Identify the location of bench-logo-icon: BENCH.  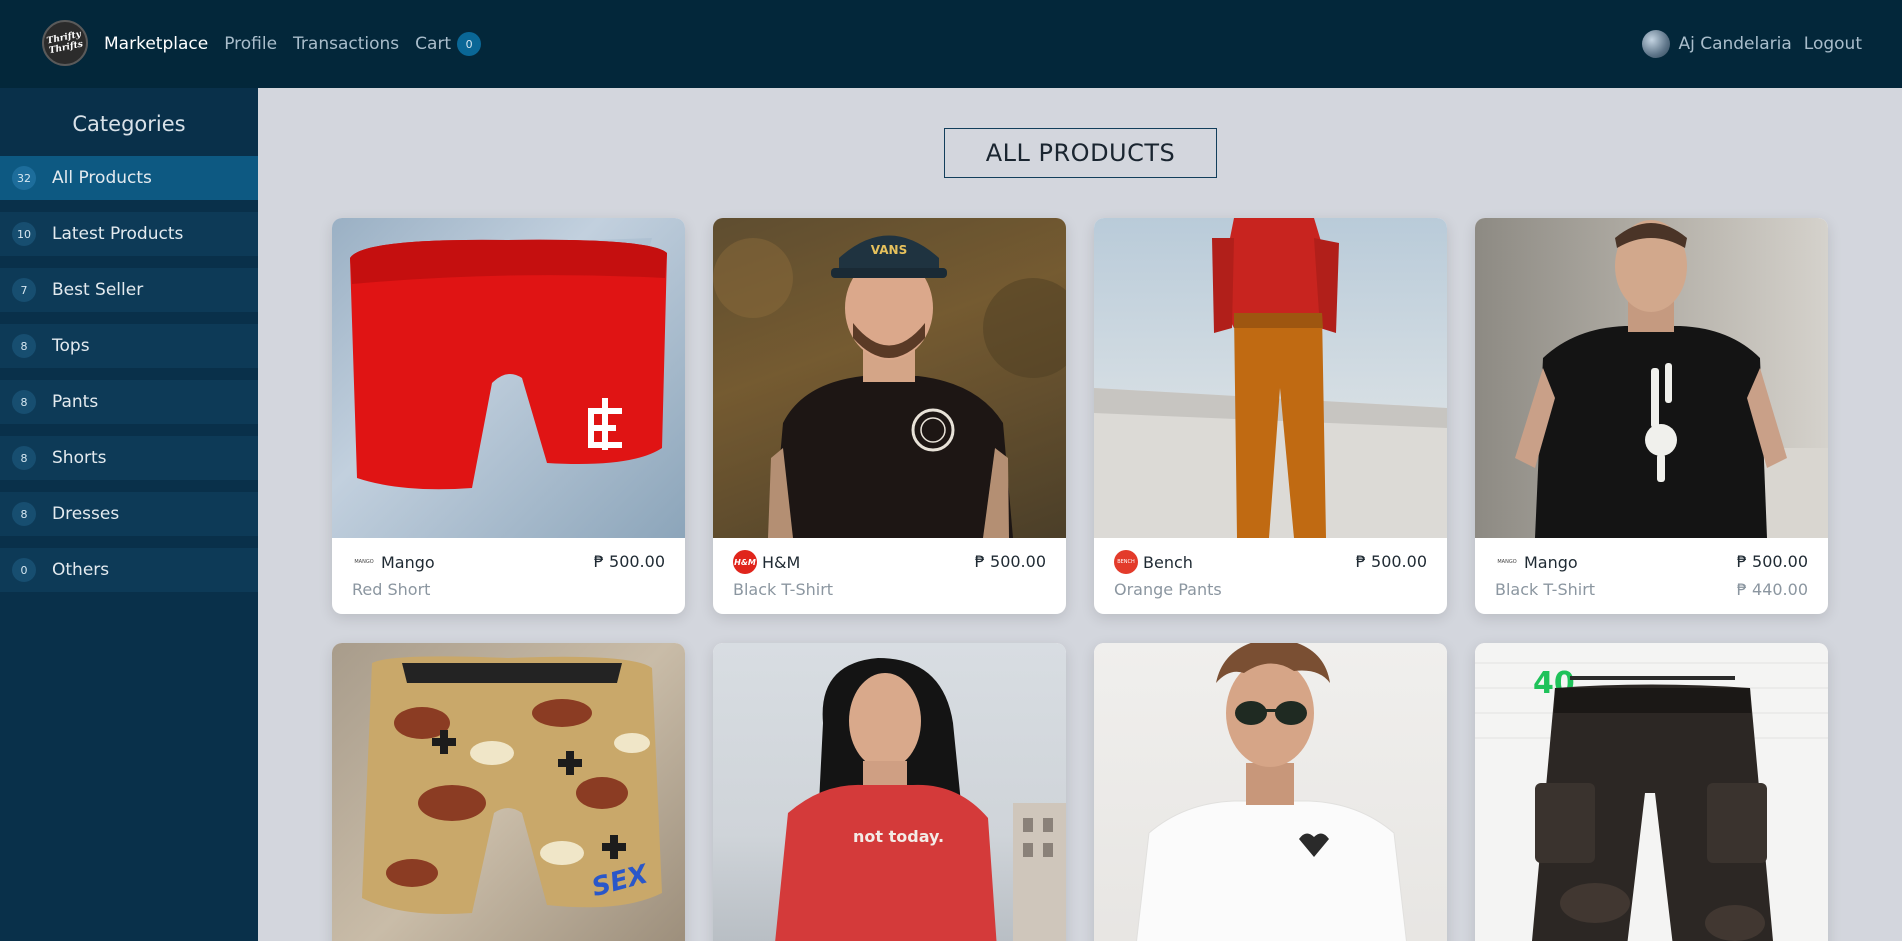
(1126, 562).